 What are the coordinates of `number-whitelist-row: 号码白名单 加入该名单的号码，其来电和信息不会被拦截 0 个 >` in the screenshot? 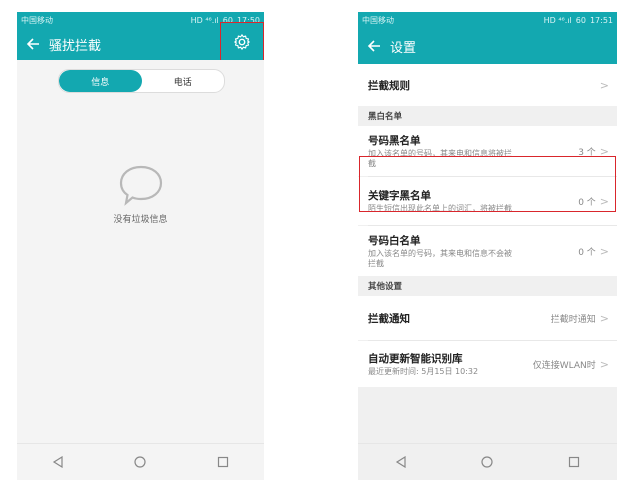 It's located at (487, 251).